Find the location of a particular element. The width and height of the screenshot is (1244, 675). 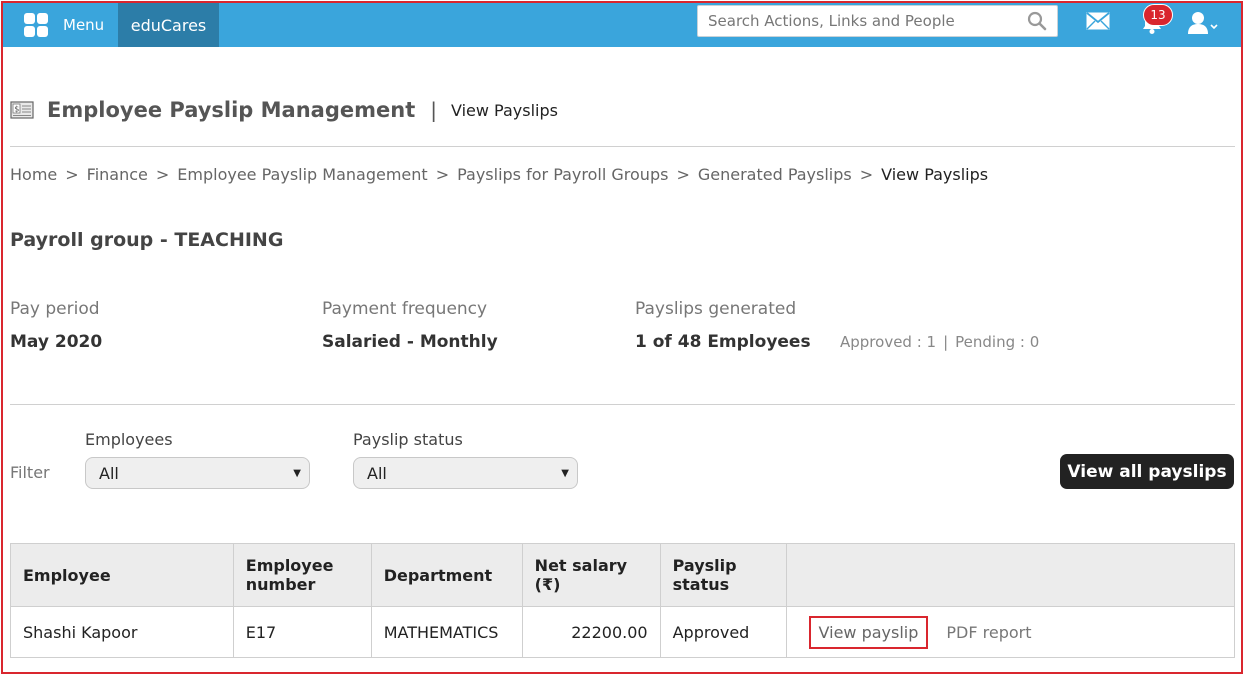

pay-period-value: May 2020 is located at coordinates (56, 342).